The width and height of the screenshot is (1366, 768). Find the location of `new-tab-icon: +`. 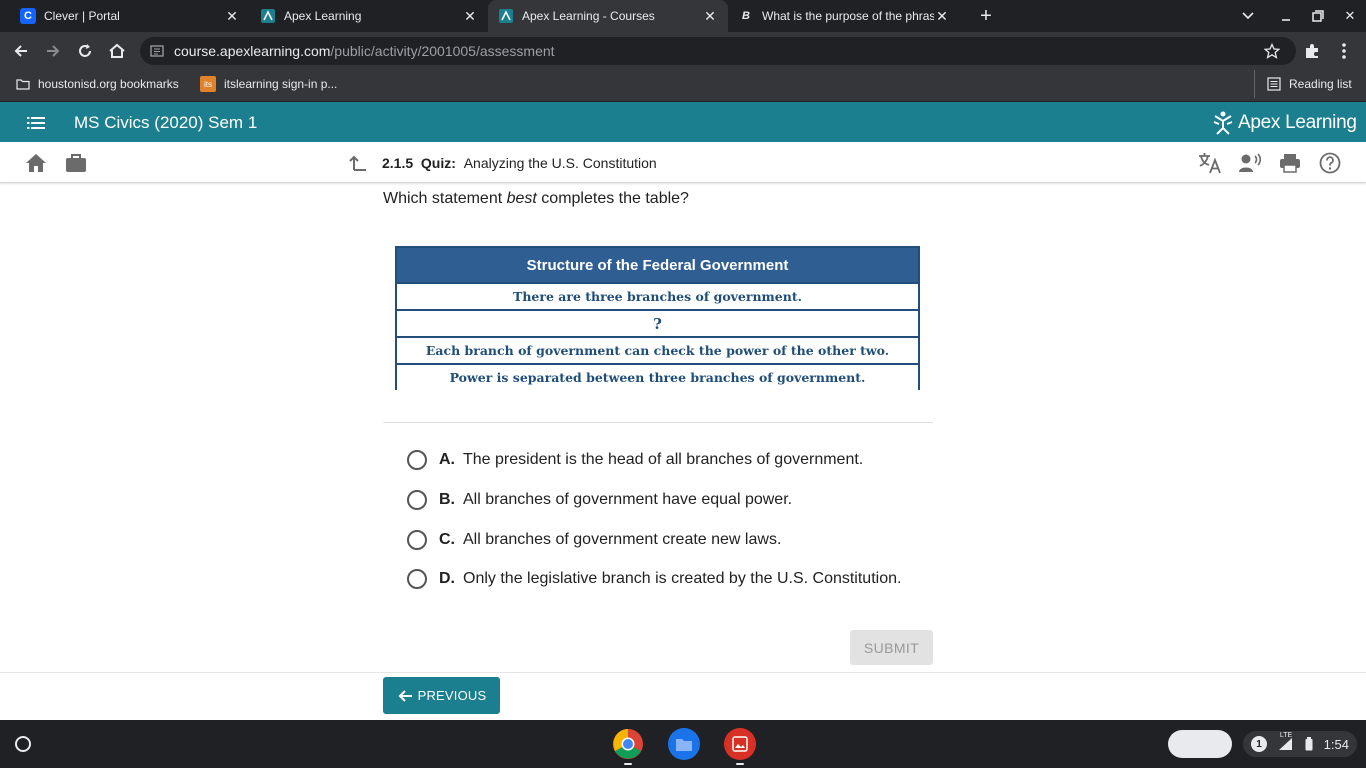

new-tab-icon: + is located at coordinates (986, 16).